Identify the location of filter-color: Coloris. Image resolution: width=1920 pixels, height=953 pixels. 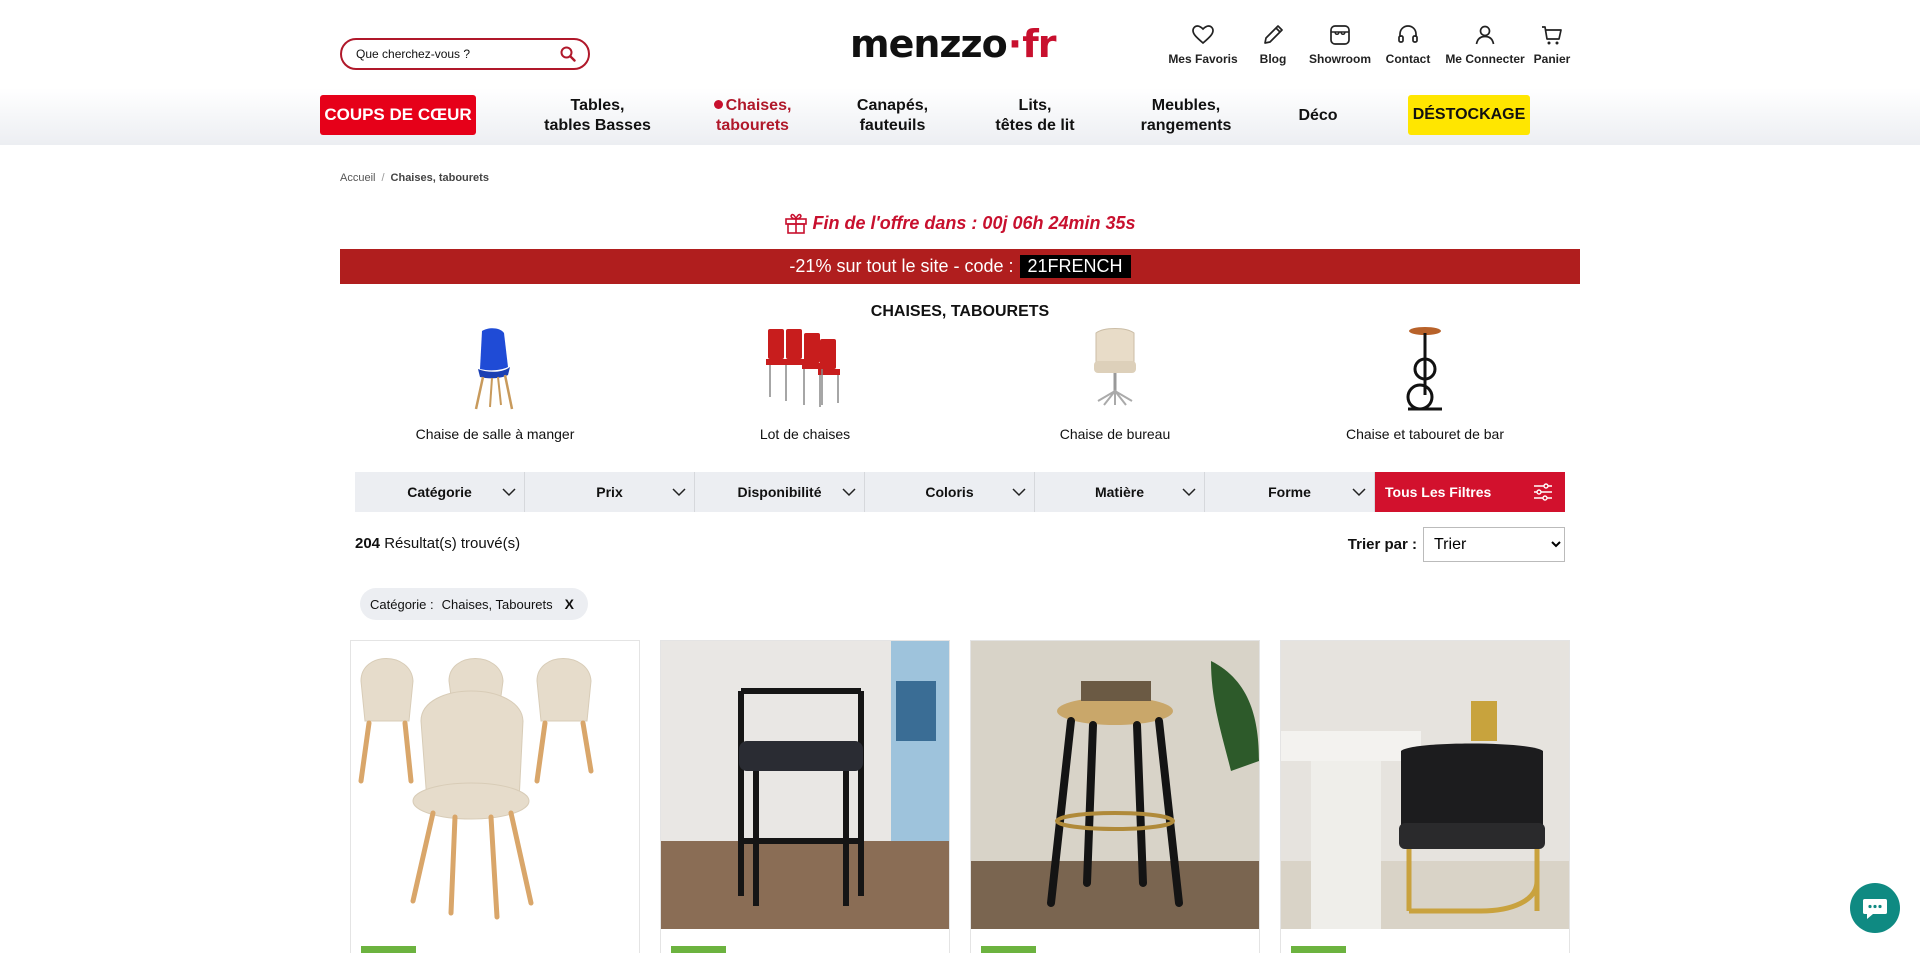
(950, 492).